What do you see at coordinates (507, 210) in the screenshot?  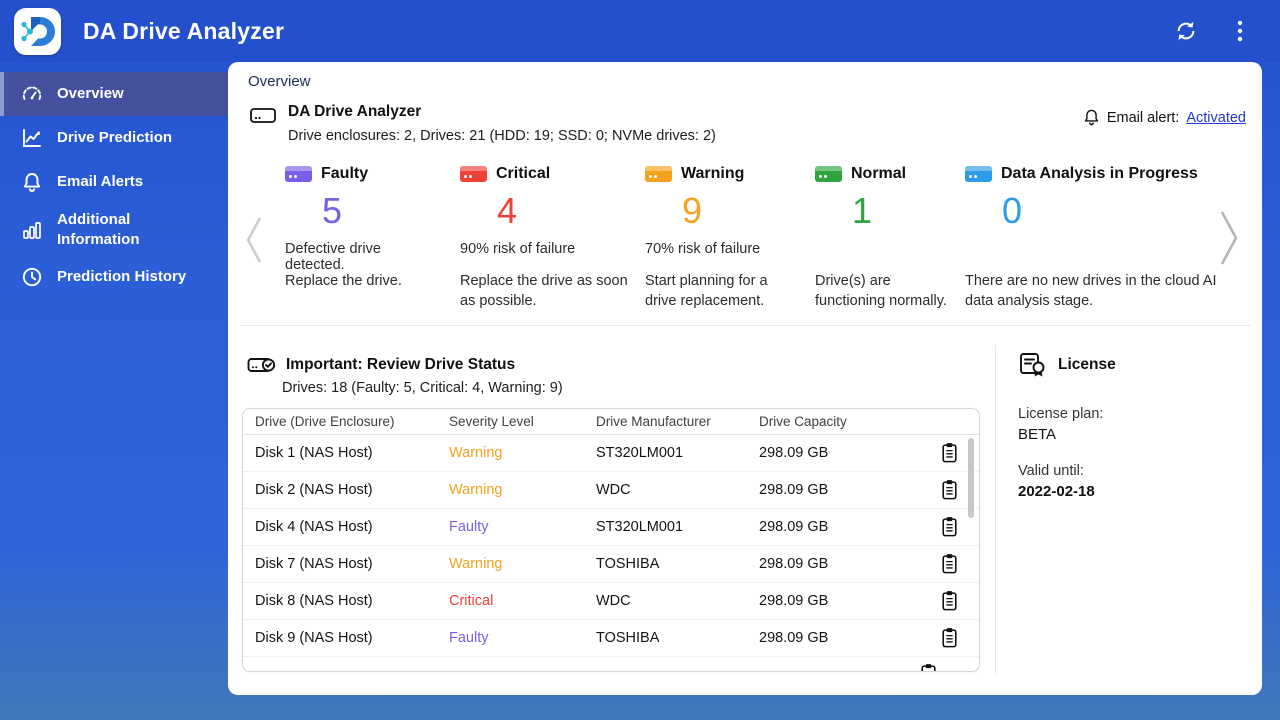 I see `critical-count: 4` at bounding box center [507, 210].